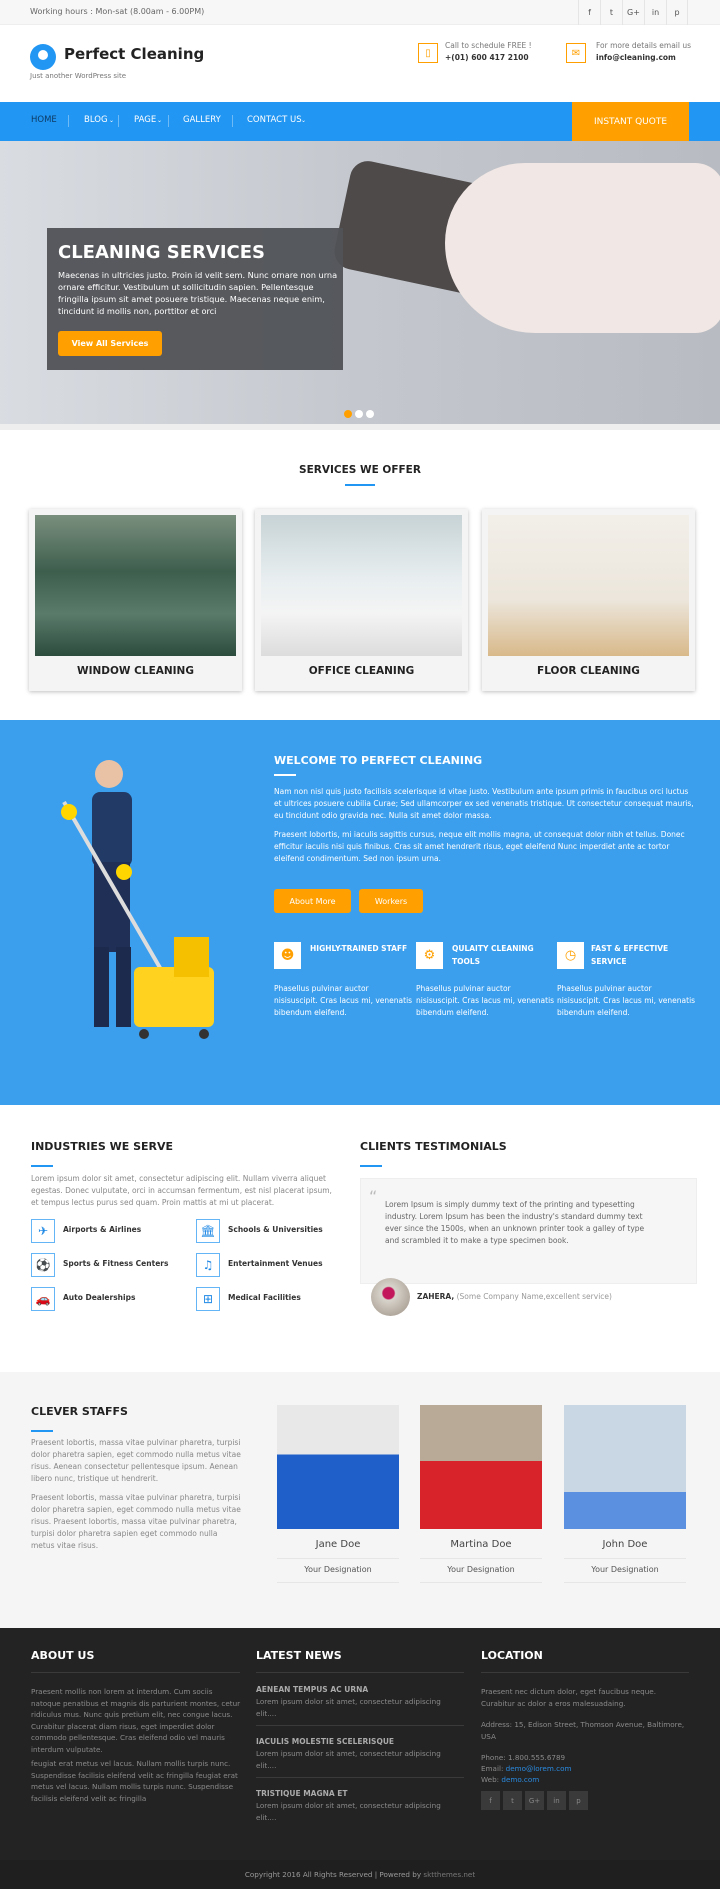 The image size is (720, 1889). I want to click on email-label: For more details email us, so click(644, 45).